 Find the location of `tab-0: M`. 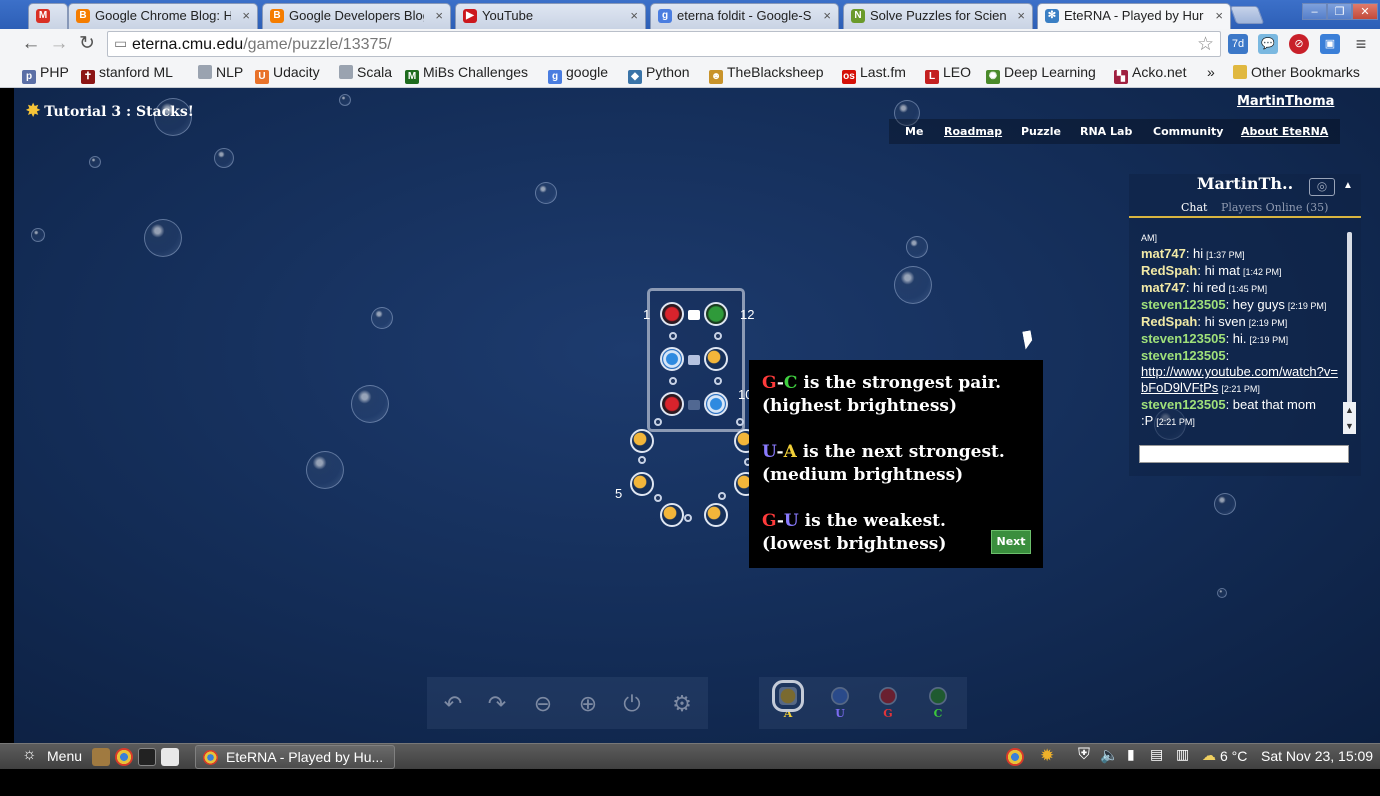

tab-0: M is located at coordinates (48, 16).